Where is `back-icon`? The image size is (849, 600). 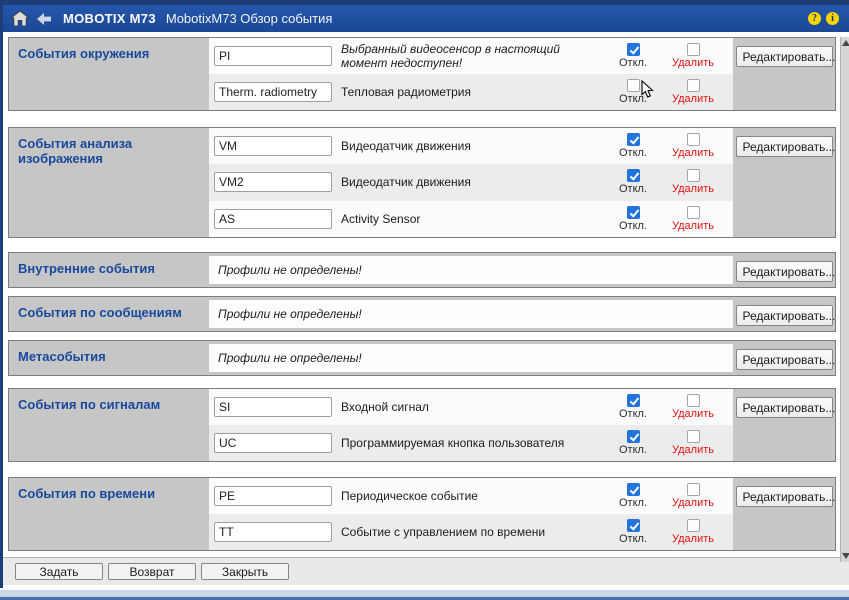 back-icon is located at coordinates (44, 18).